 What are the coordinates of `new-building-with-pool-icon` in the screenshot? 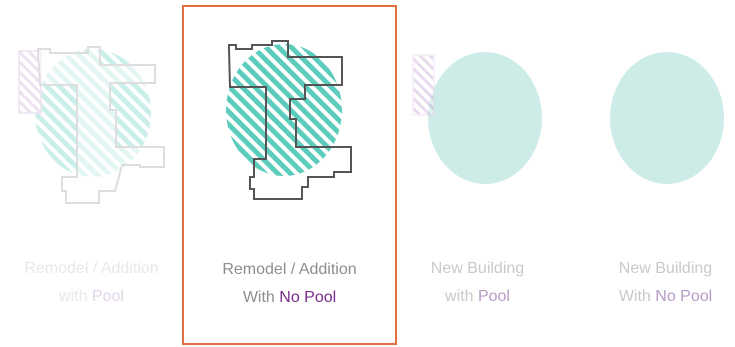 It's located at (477, 118).